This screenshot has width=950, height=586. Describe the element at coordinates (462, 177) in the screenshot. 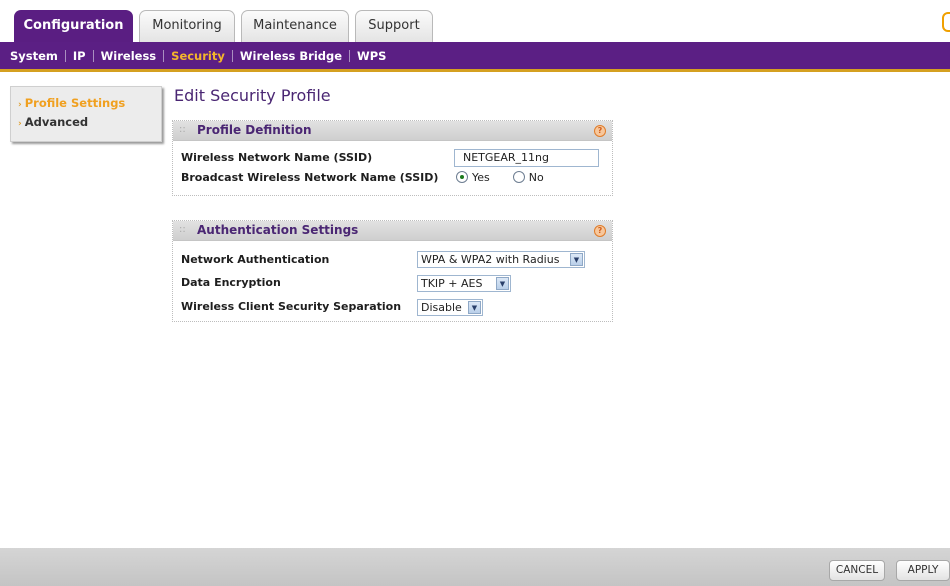

I see `broadcast-yes-radio` at that location.